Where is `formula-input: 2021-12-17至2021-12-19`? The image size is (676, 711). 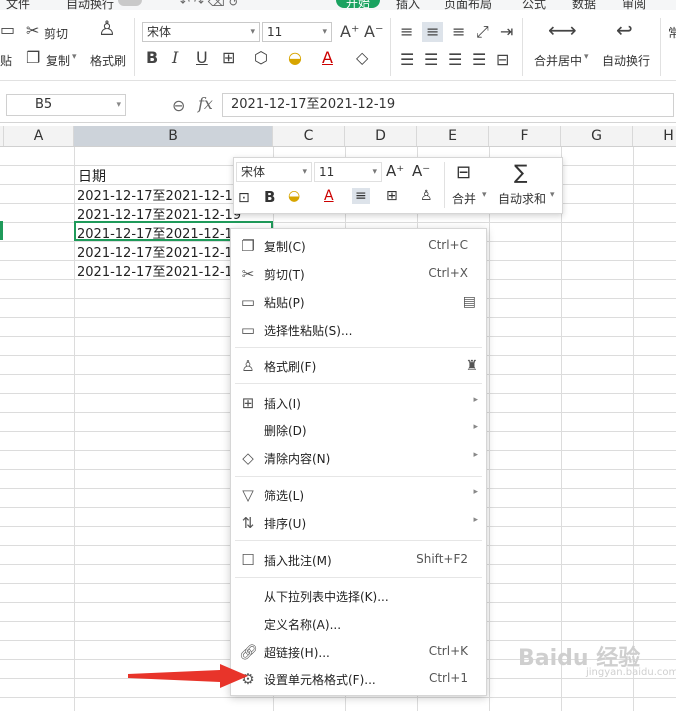
formula-input: 2021-12-17至2021-12-19 is located at coordinates (448, 105).